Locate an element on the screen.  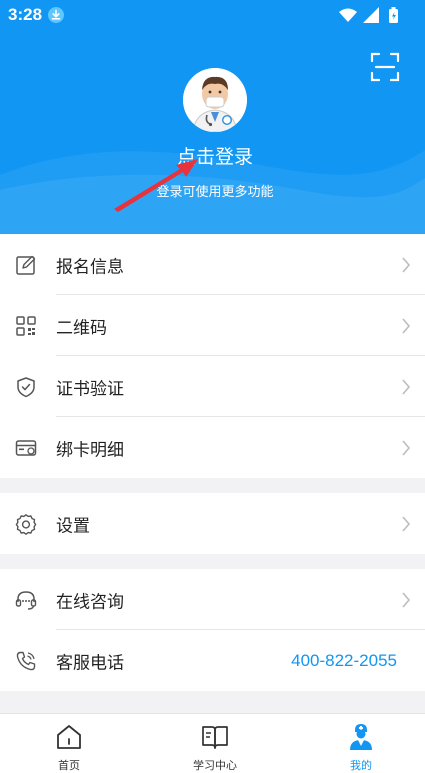
home-icon is located at coordinates (69, 737).